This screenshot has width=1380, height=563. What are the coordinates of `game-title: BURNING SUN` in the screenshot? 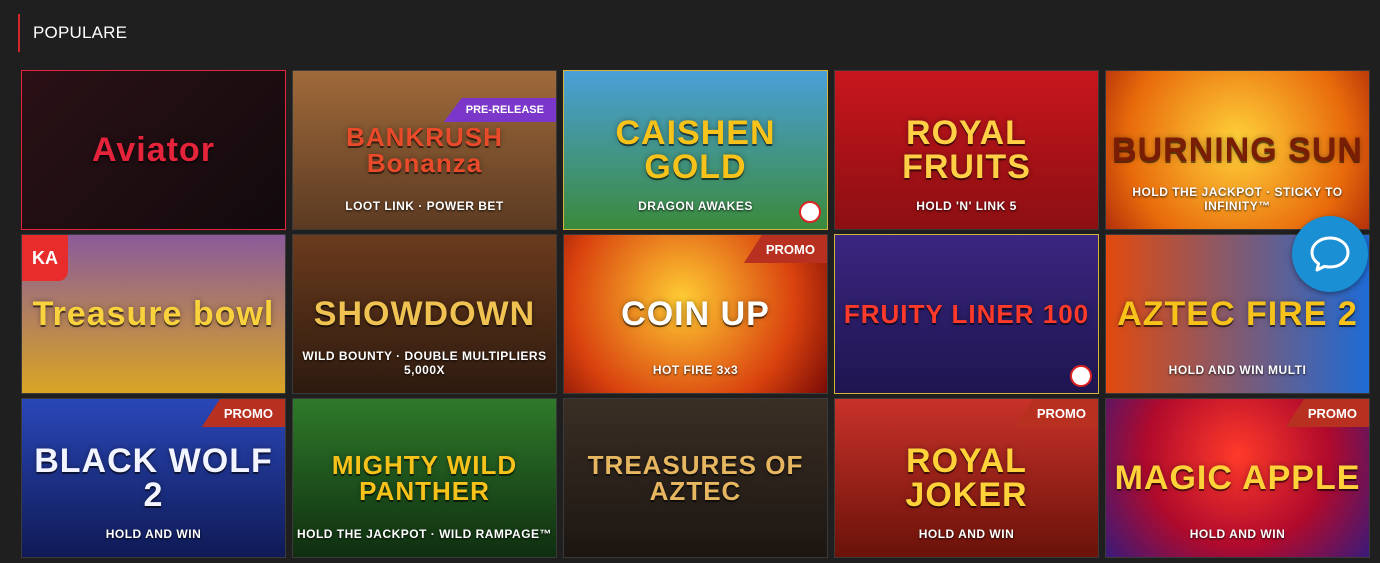 It's located at (1237, 150).